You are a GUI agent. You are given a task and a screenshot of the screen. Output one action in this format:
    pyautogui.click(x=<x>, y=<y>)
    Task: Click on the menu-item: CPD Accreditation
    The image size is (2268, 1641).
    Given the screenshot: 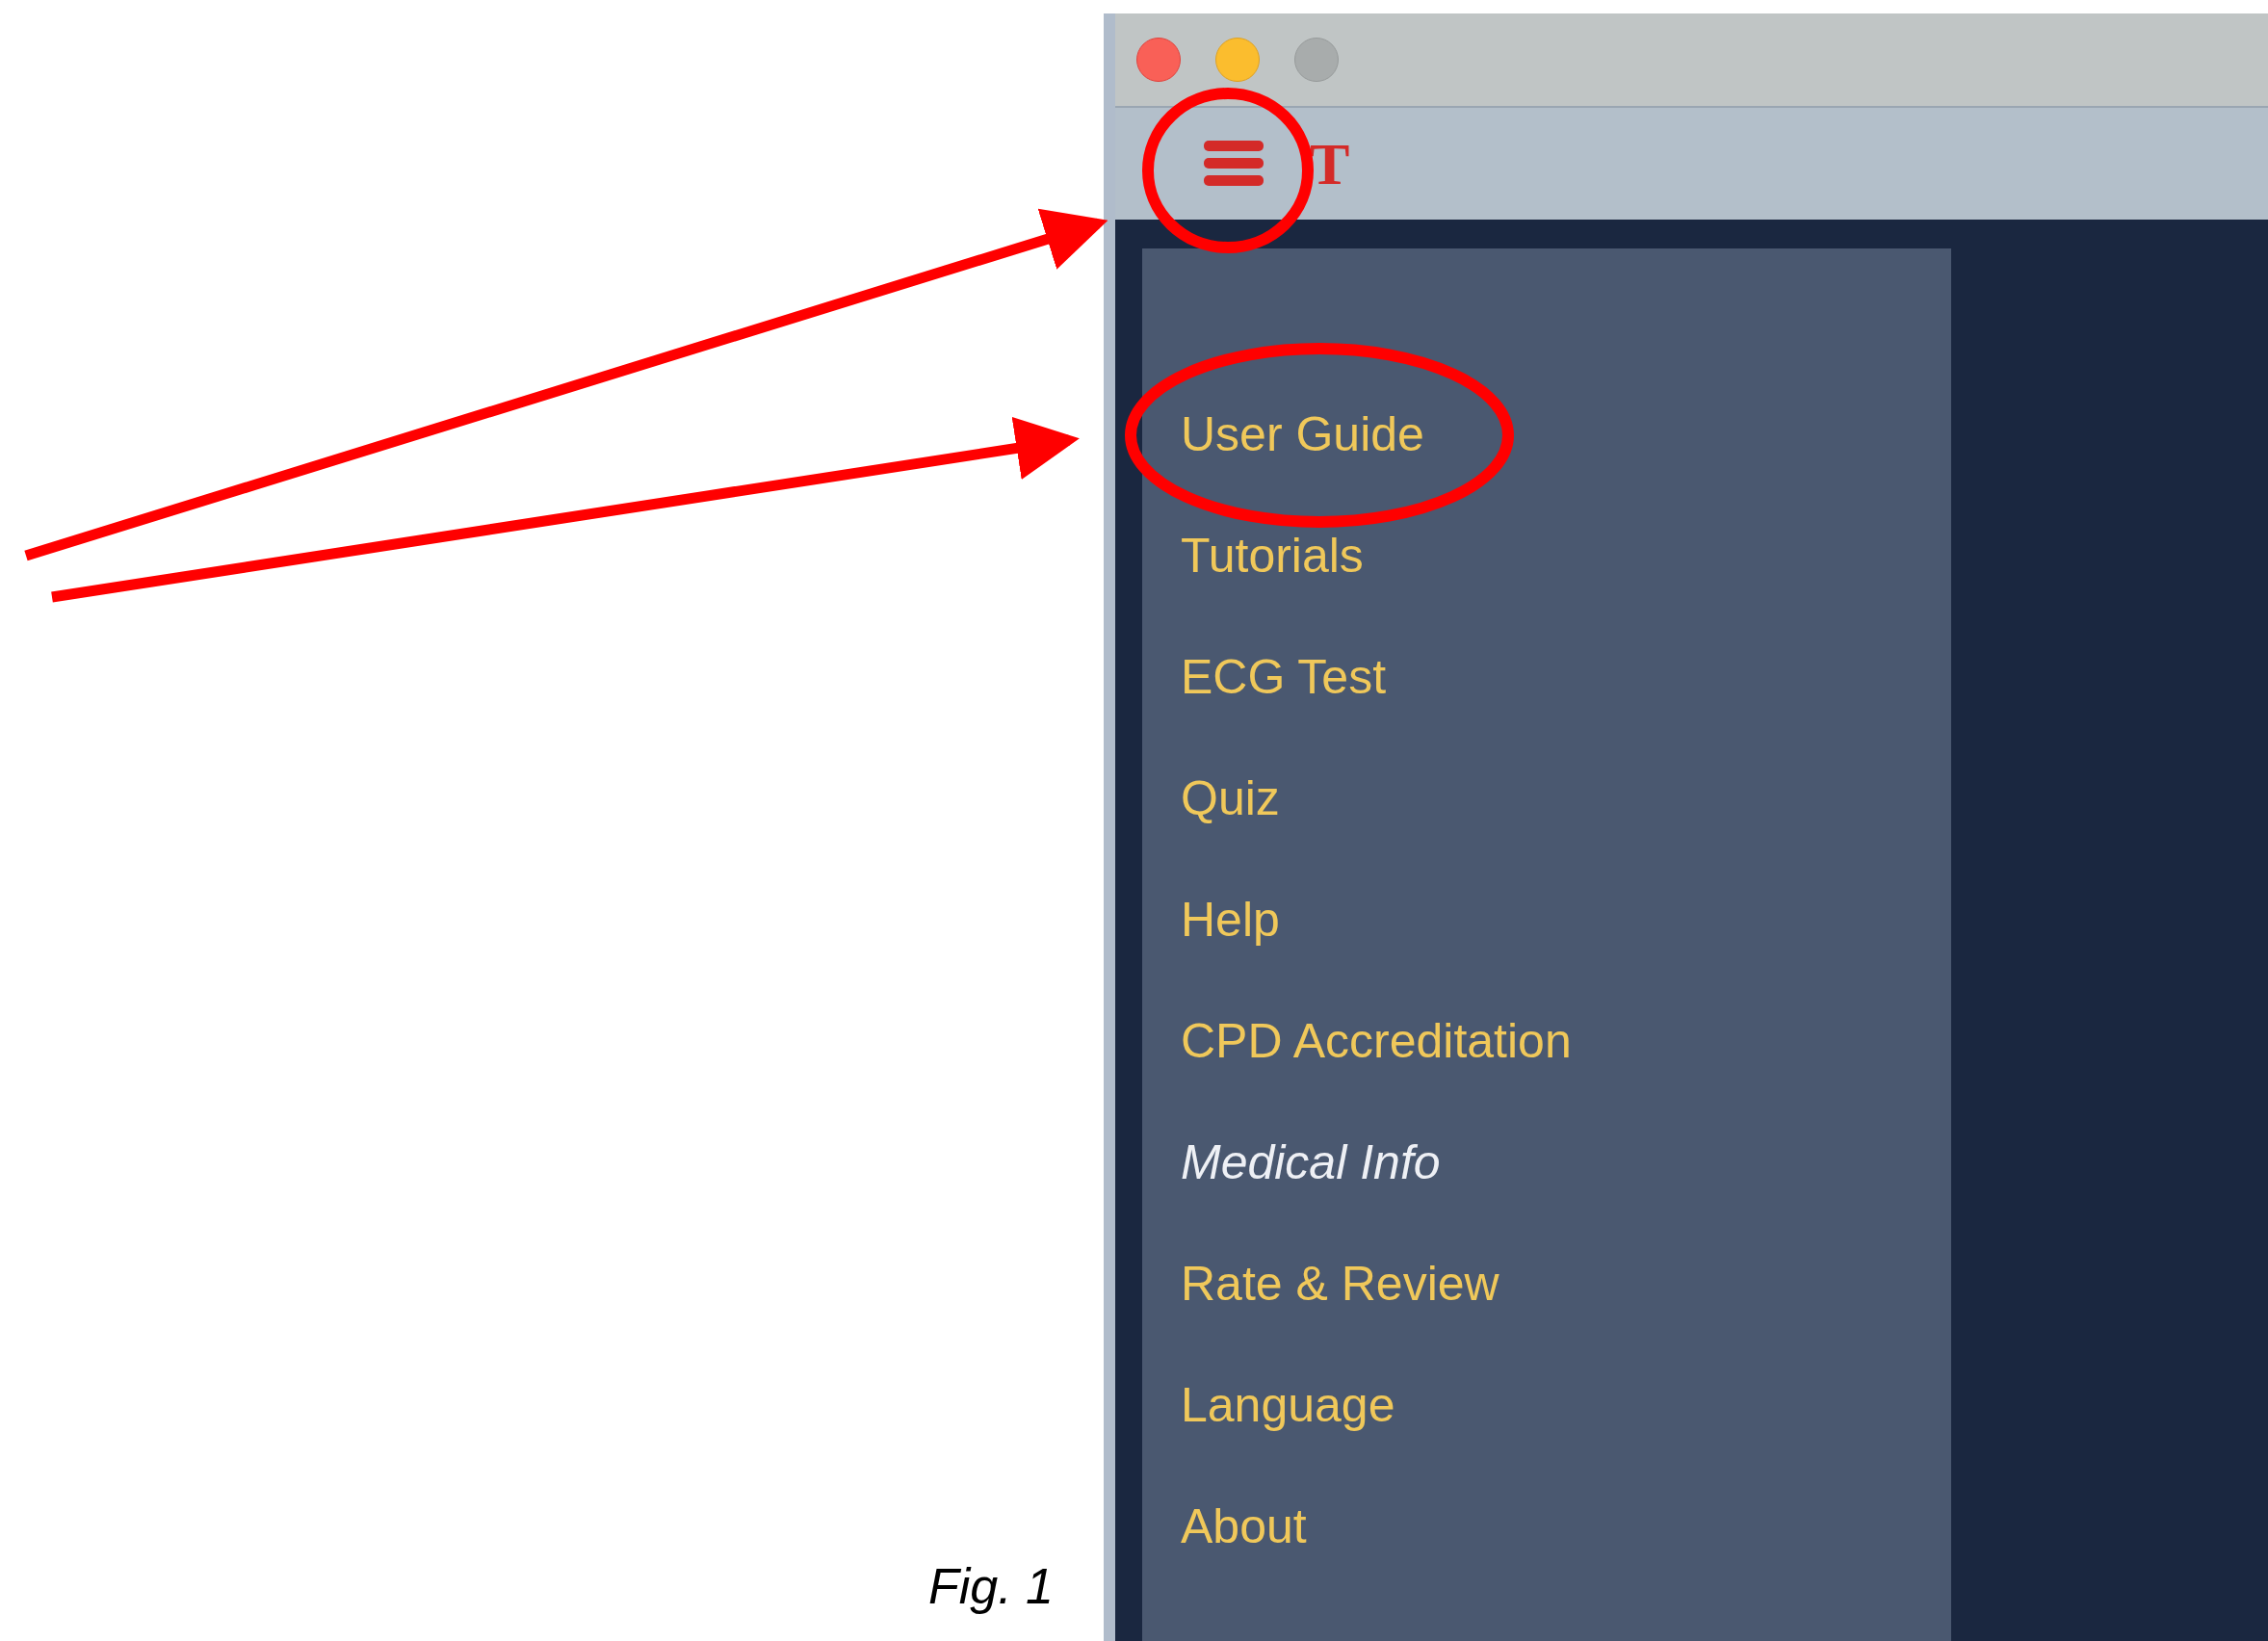 What is the action you would take?
    pyautogui.click(x=1376, y=1041)
    